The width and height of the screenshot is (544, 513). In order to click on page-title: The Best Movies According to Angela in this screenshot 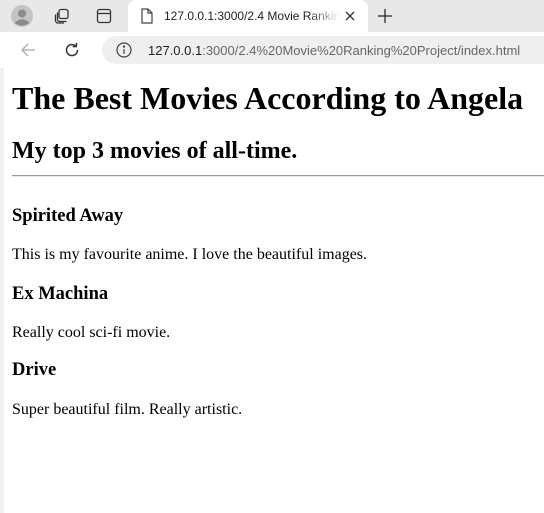, I will do `click(268, 98)`.